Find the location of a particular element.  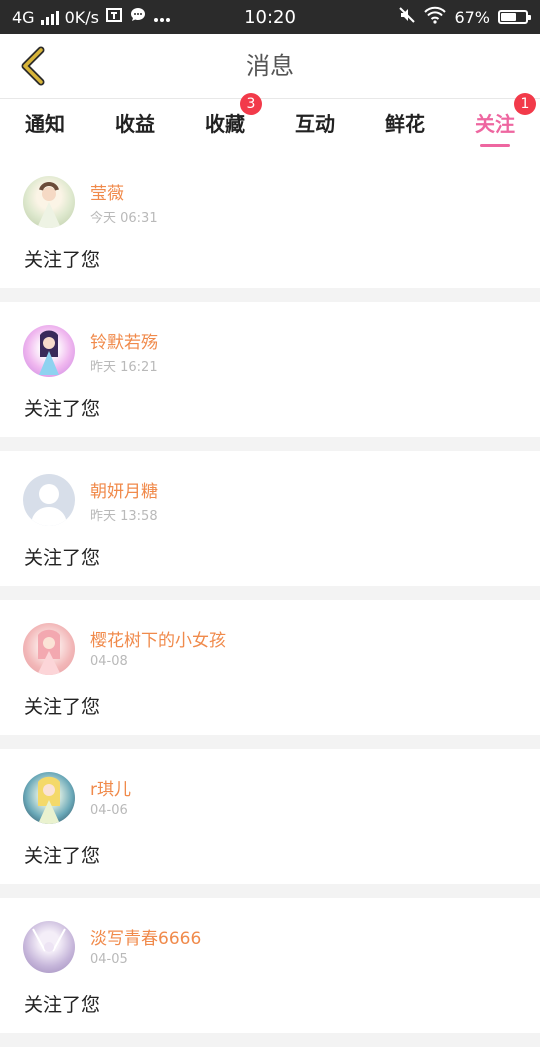

tab-label: 收益 is located at coordinates (135, 124).